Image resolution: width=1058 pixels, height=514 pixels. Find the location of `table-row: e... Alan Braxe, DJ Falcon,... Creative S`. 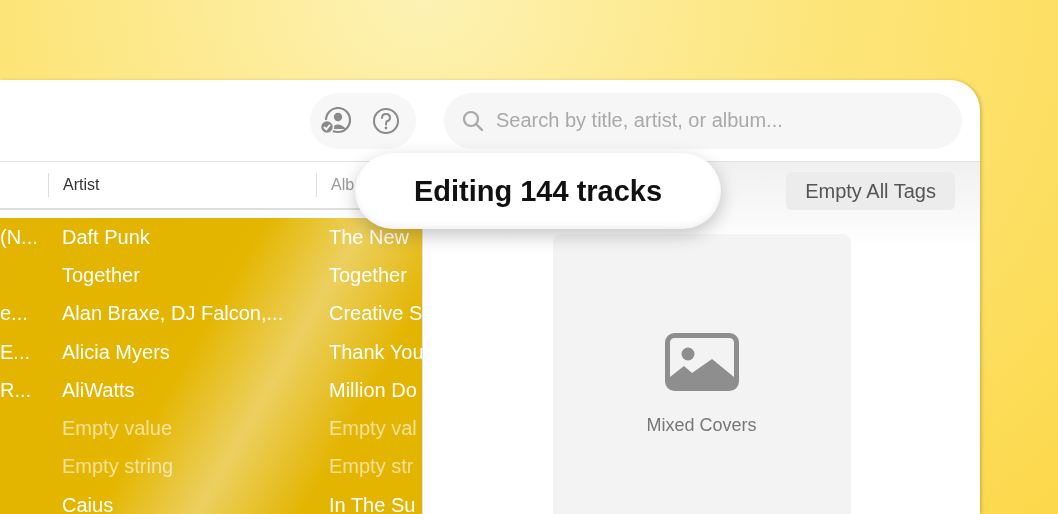

table-row: e... Alan Braxe, DJ Falcon,... Creative S is located at coordinates (211, 313).